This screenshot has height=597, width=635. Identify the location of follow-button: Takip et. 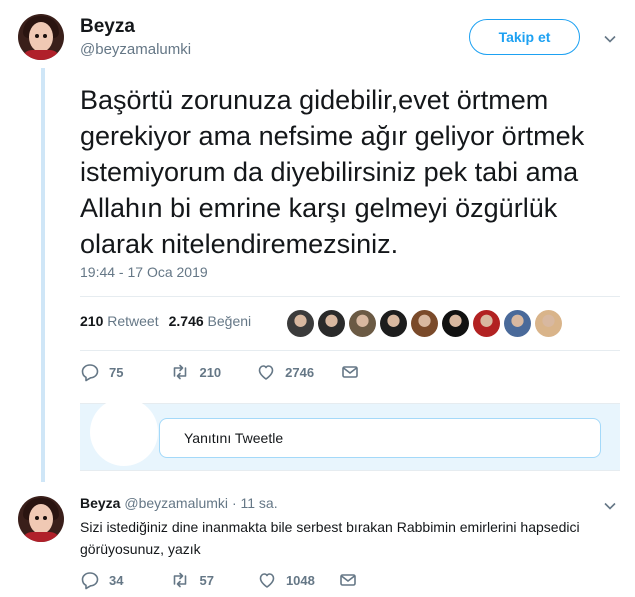
(524, 37).